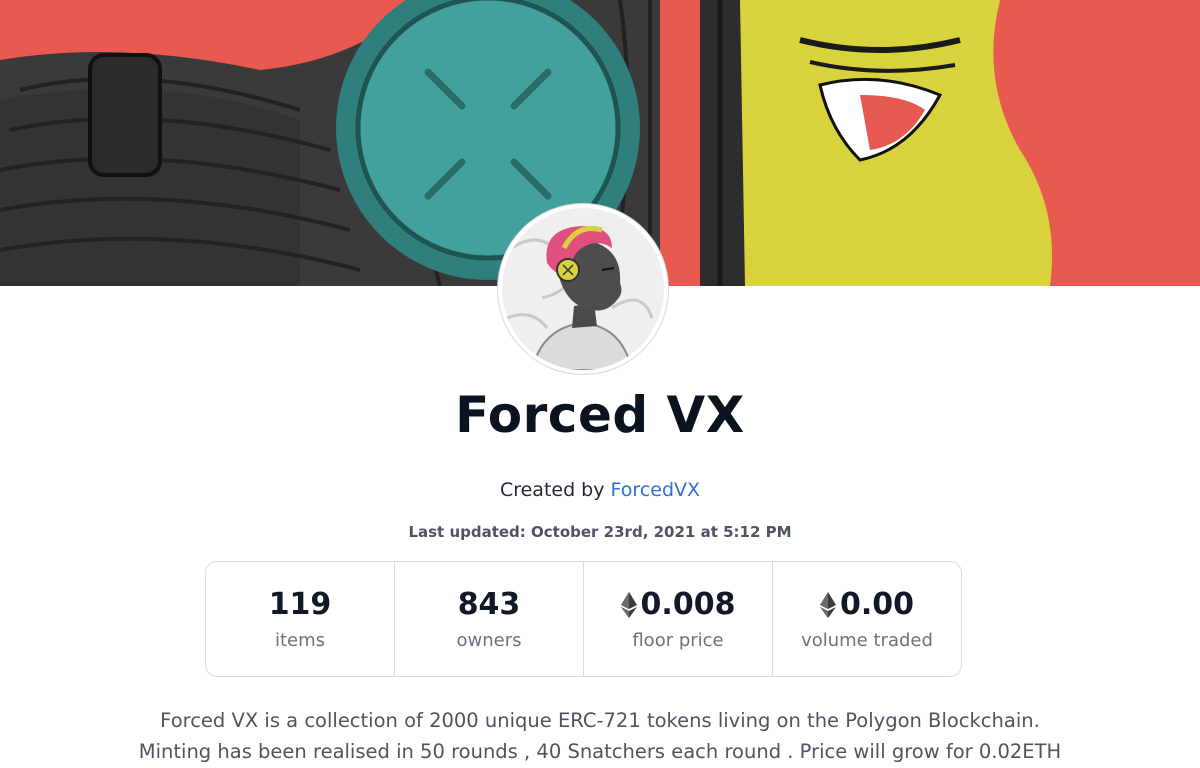  I want to click on stat-volume-traded-value: 0.00, so click(867, 604).